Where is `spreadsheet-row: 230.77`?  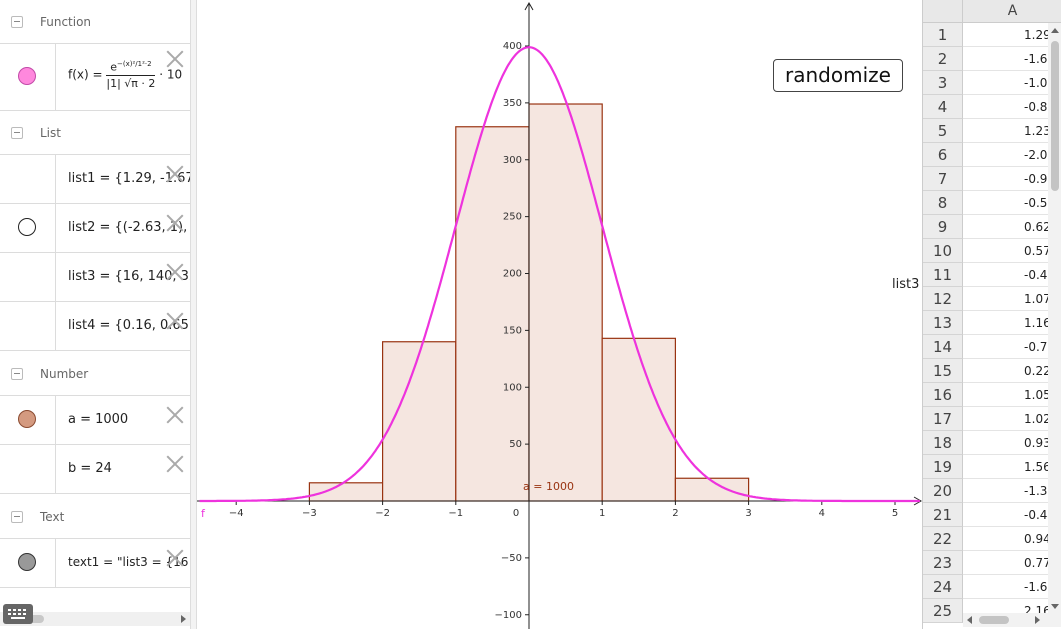 spreadsheet-row: 230.77 is located at coordinates (992, 563).